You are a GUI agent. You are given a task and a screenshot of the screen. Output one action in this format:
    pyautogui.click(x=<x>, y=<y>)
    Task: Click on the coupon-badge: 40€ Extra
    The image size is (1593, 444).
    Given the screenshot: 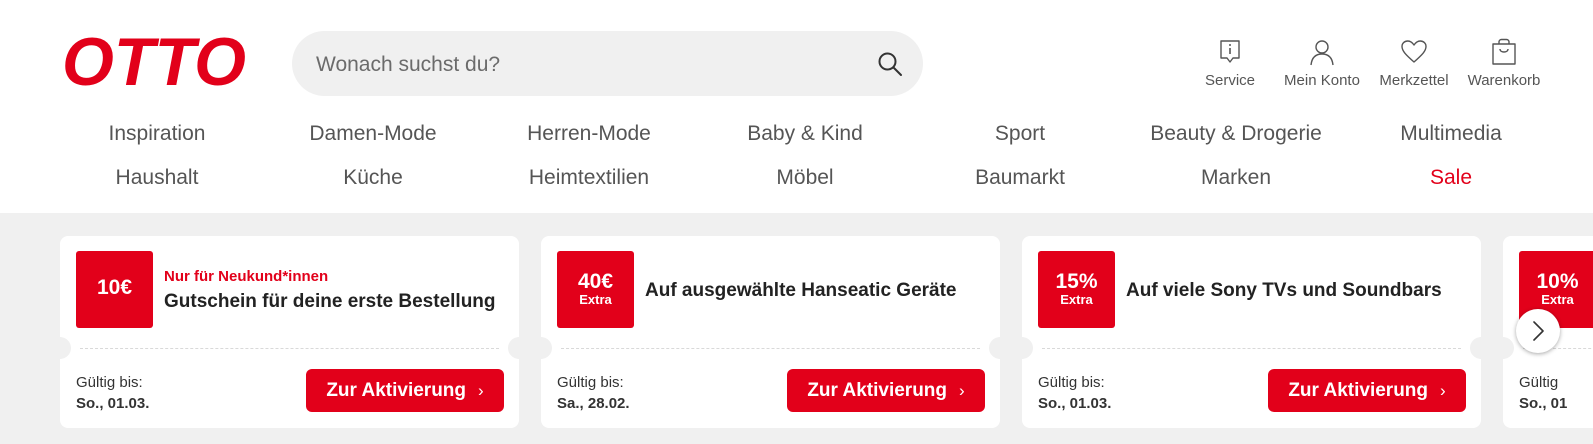 What is the action you would take?
    pyautogui.click(x=595, y=289)
    